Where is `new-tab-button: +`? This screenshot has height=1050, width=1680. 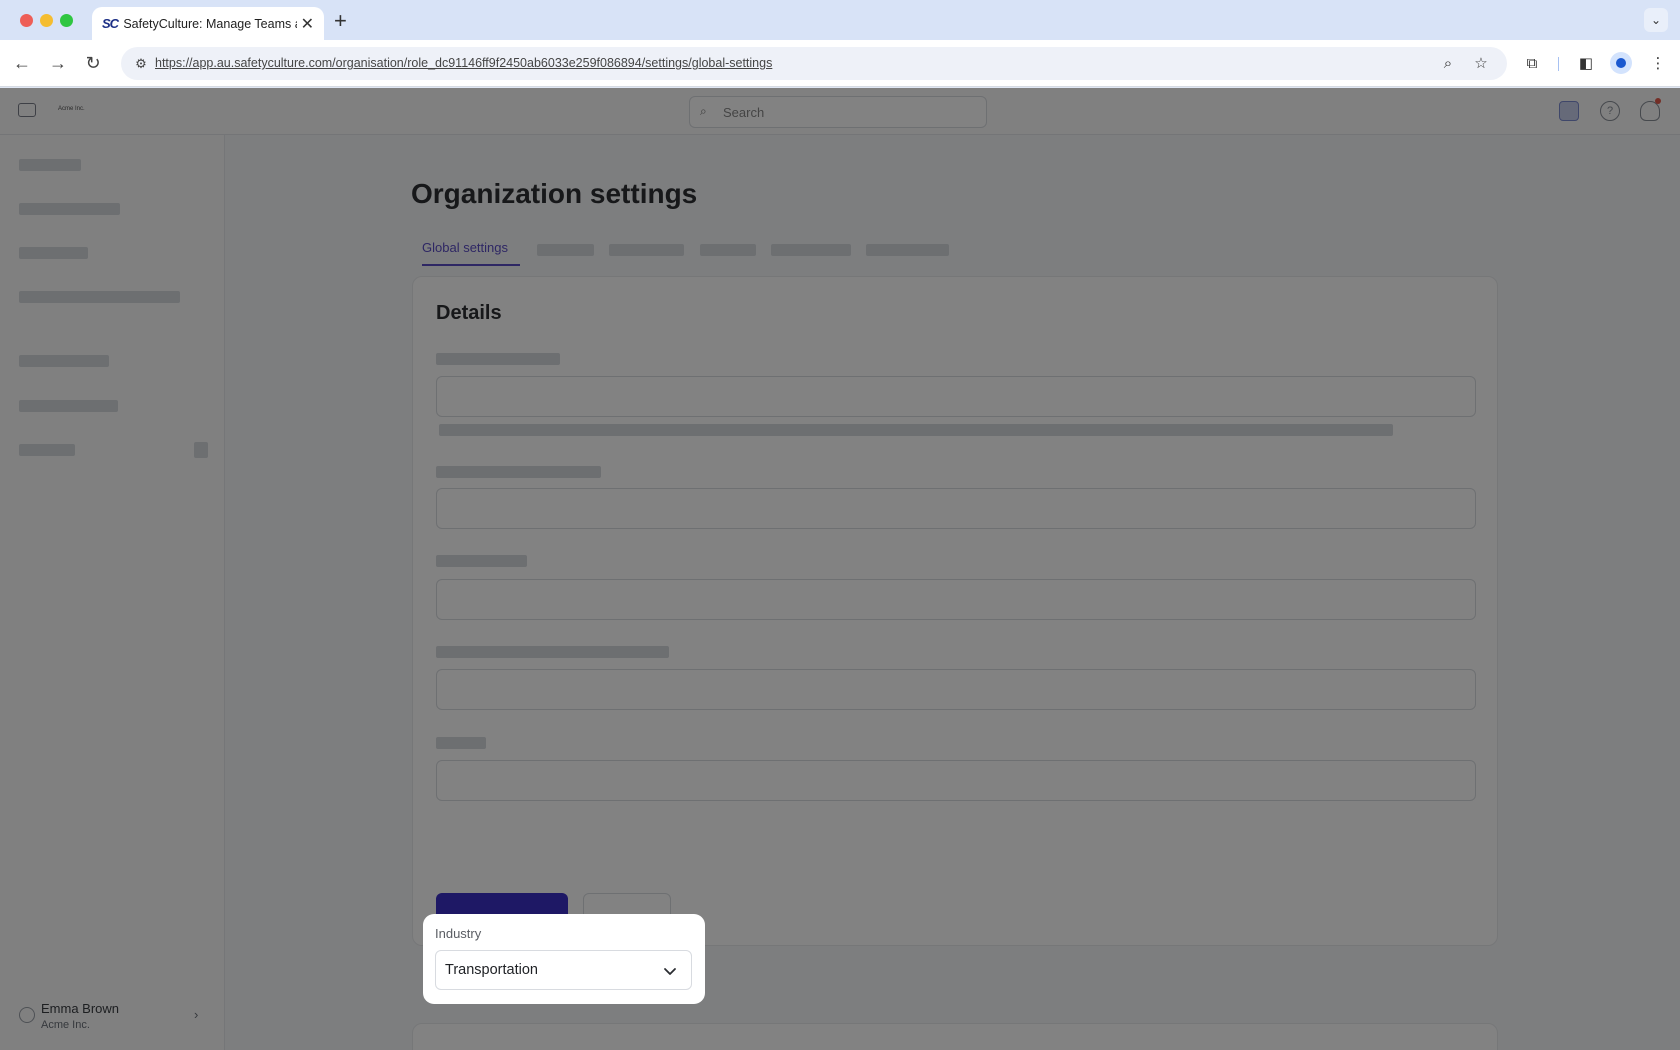 new-tab-button: + is located at coordinates (340, 21).